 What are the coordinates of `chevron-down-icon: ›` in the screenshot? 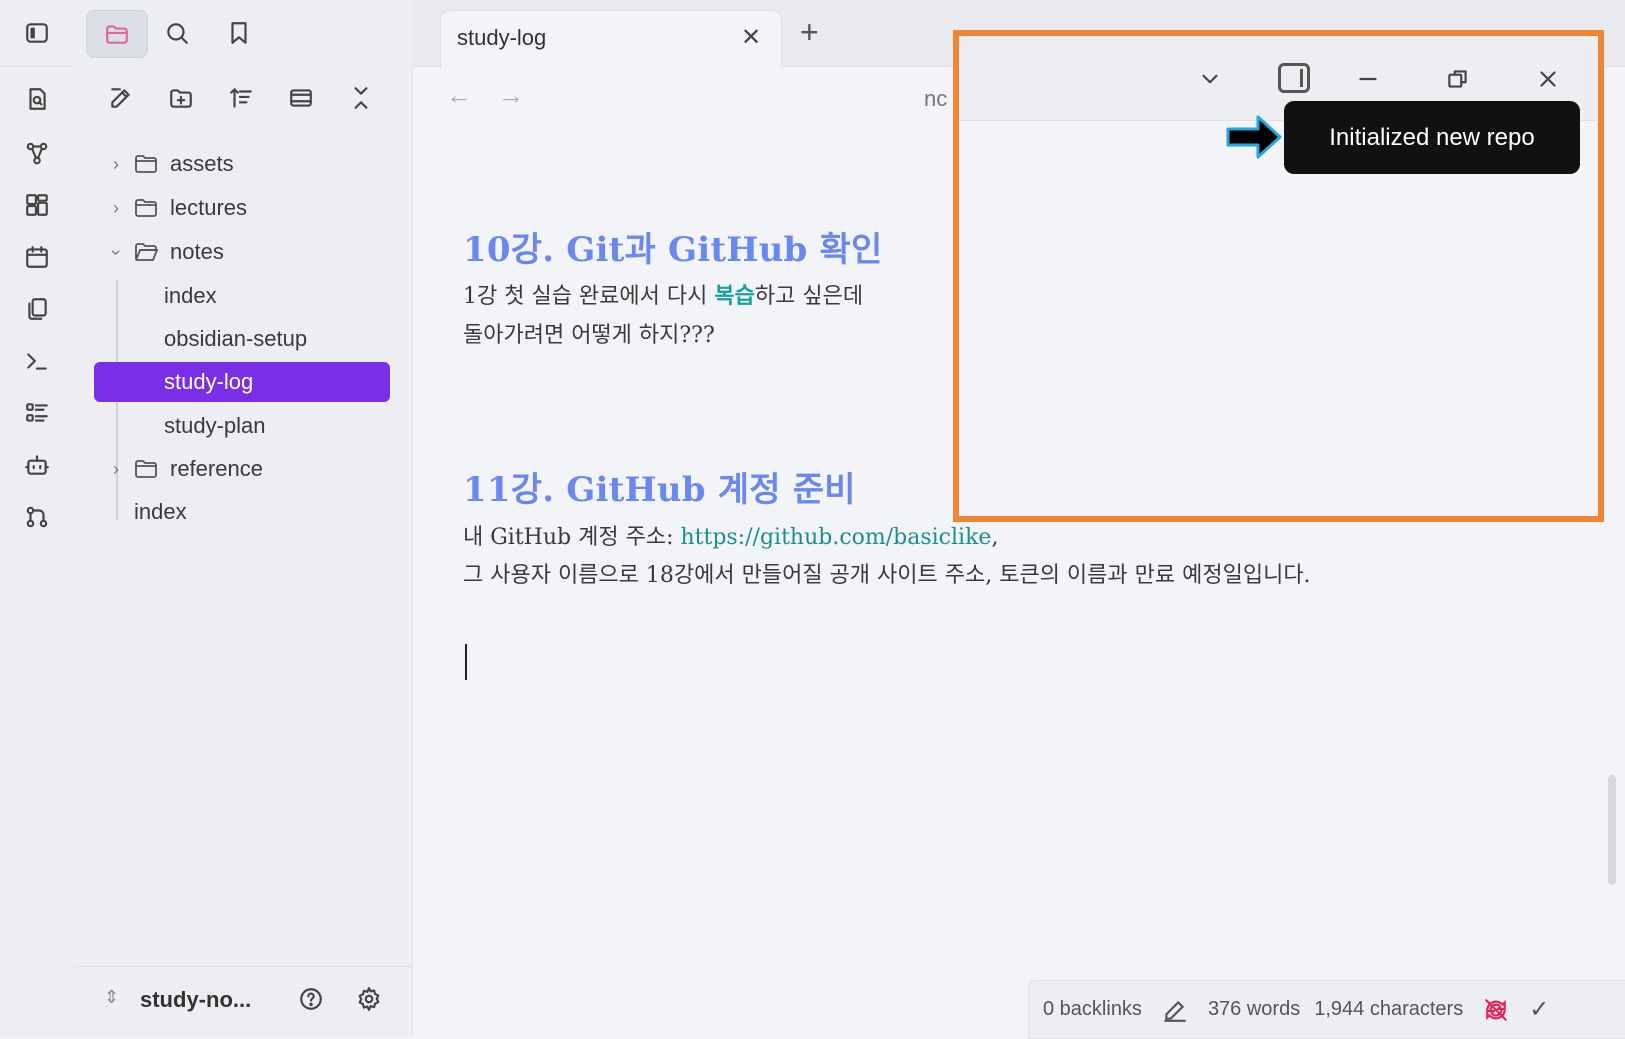 It's located at (116, 252).